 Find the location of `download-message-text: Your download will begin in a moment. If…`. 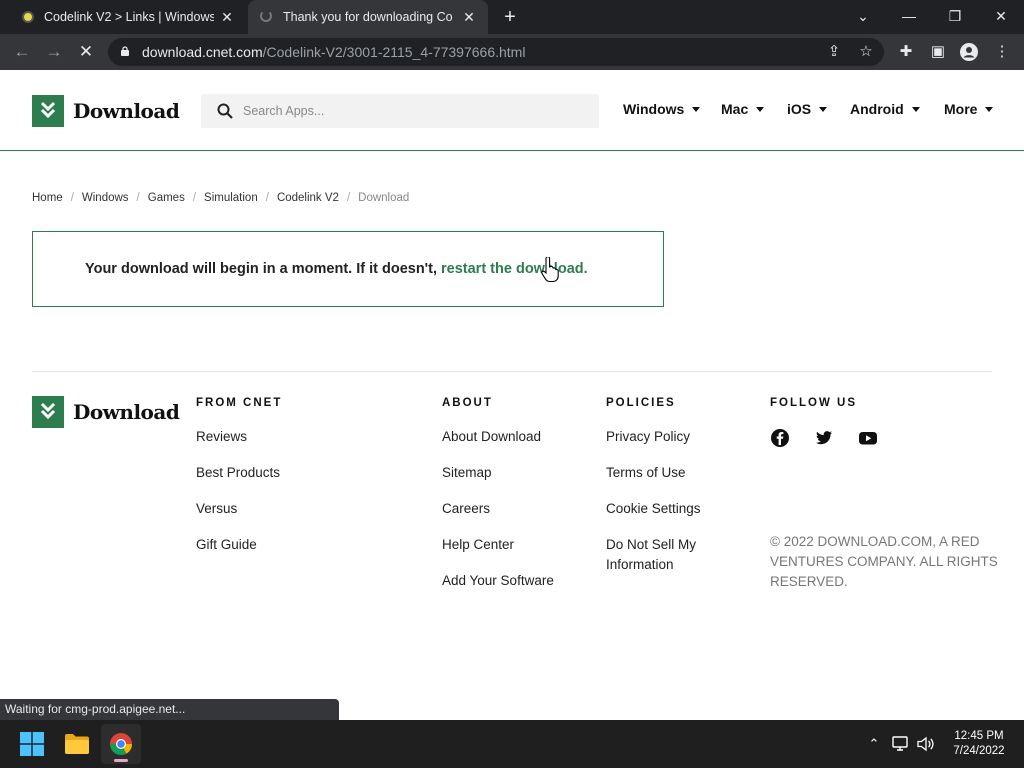

download-message-text: Your download will begin in a moment. If… is located at coordinates (263, 269).